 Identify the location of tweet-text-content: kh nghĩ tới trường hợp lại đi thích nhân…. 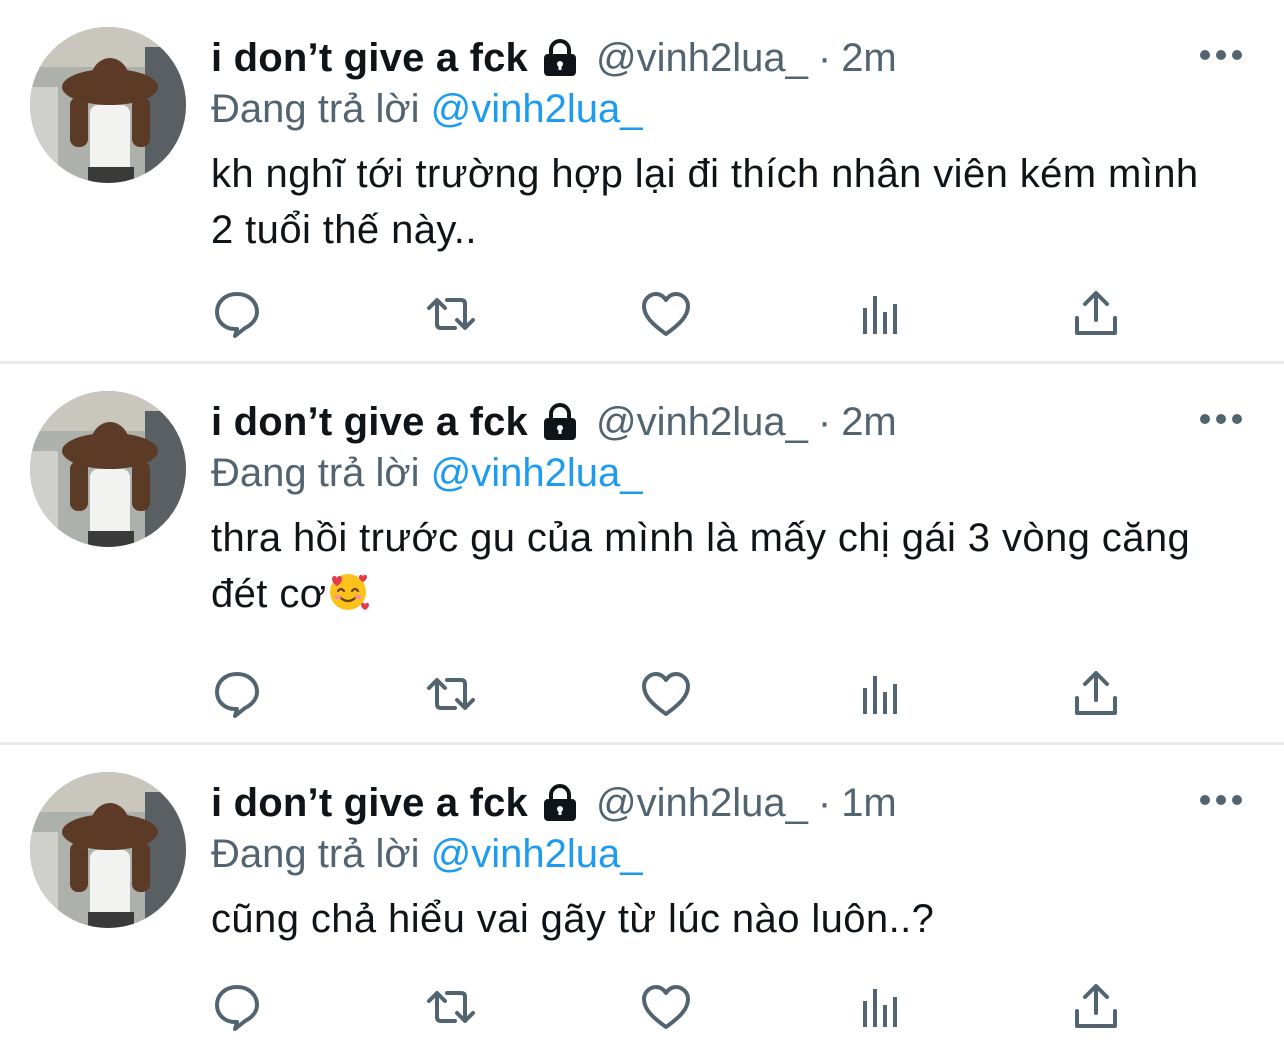
(705, 202).